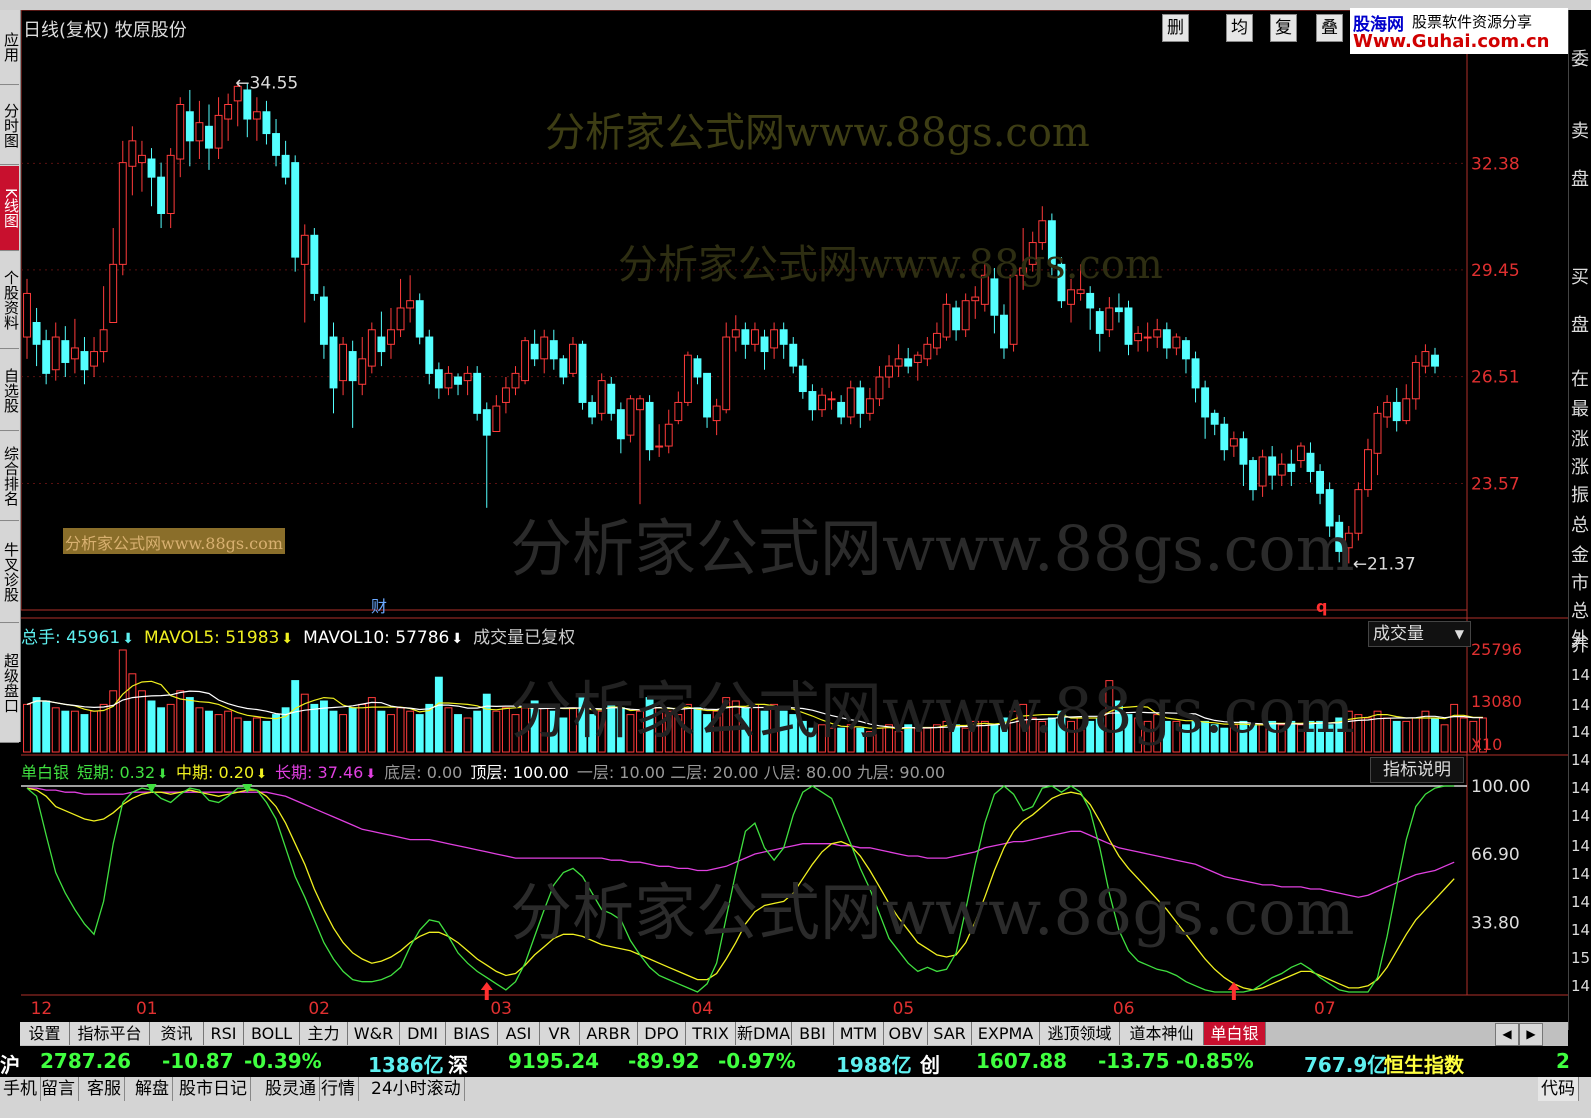  What do you see at coordinates (1580, 439) in the screenshot?
I see `right-panel-item: 涨` at bounding box center [1580, 439].